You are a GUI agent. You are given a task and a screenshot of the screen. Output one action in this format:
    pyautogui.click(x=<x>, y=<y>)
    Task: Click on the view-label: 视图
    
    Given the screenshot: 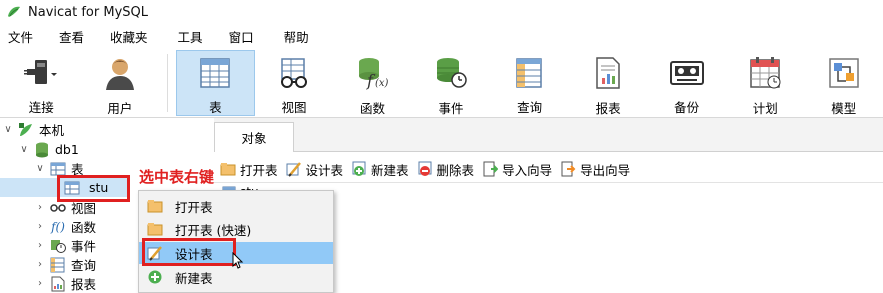 What is the action you would take?
    pyautogui.click(x=294, y=107)
    